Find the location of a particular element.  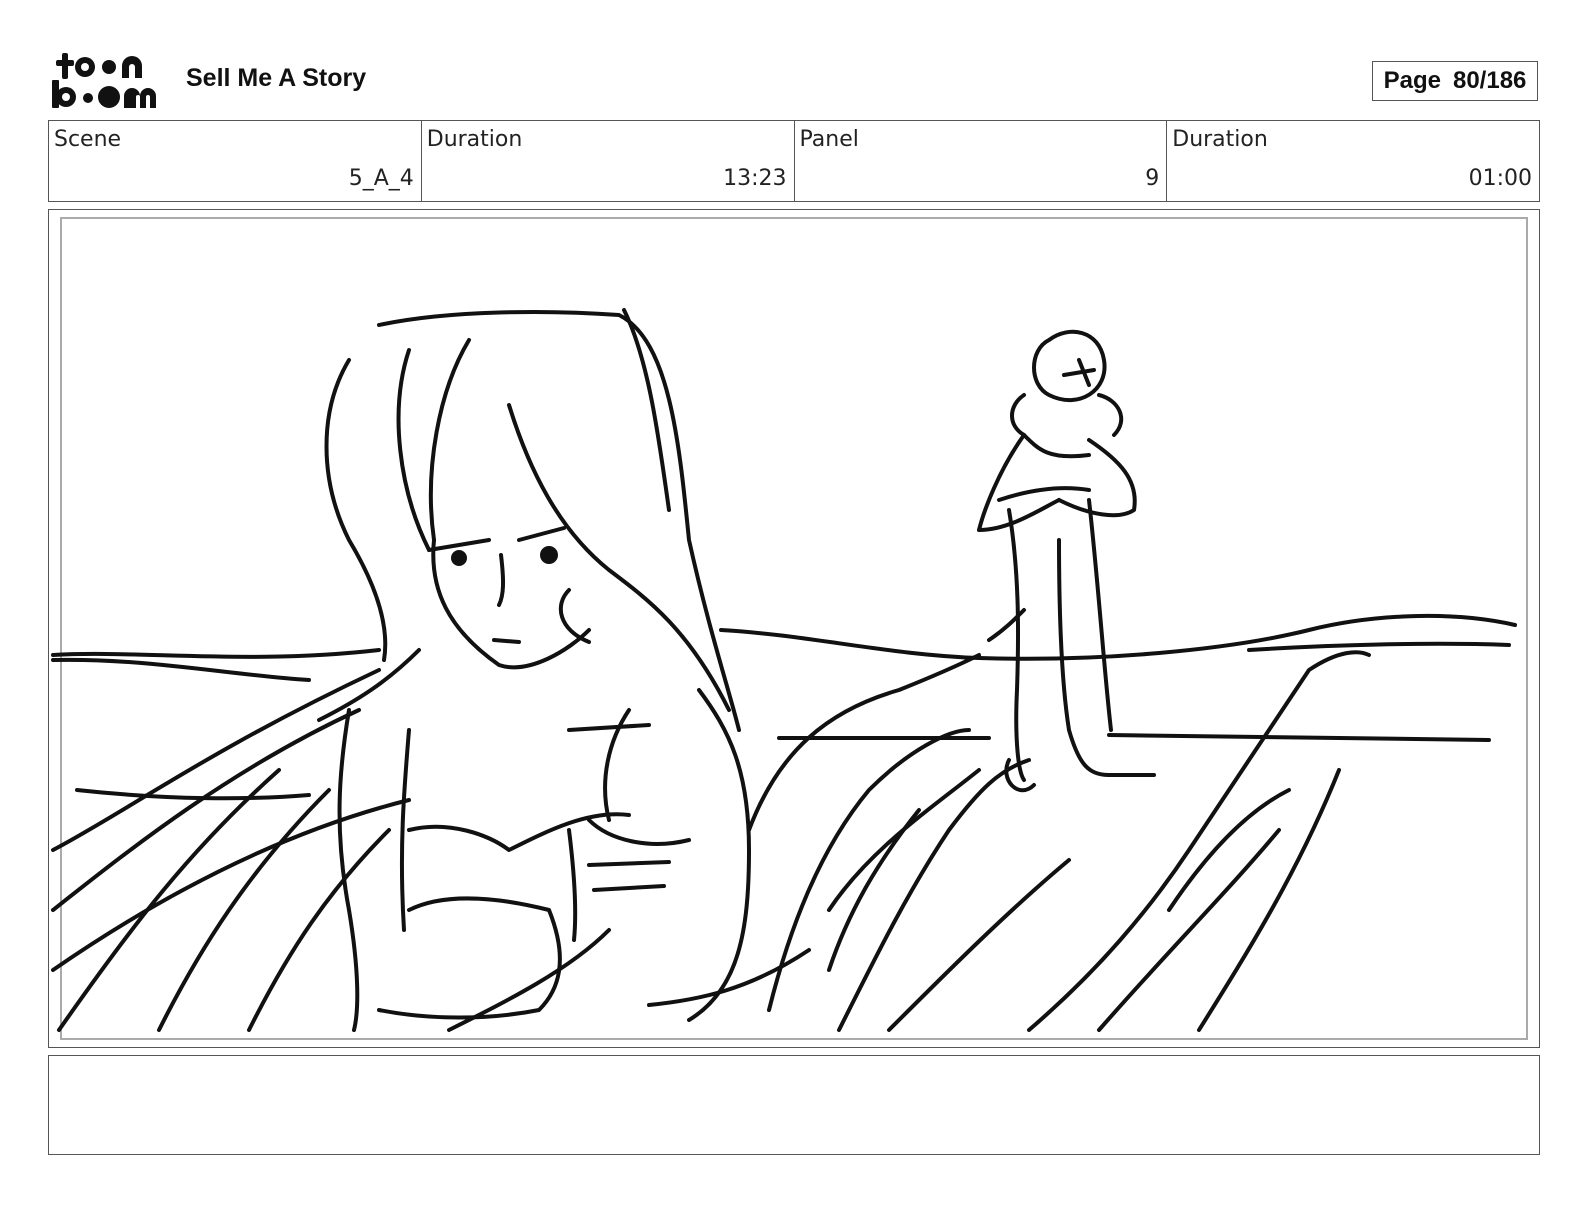

panel-cell: Panel 9 is located at coordinates (981, 161).